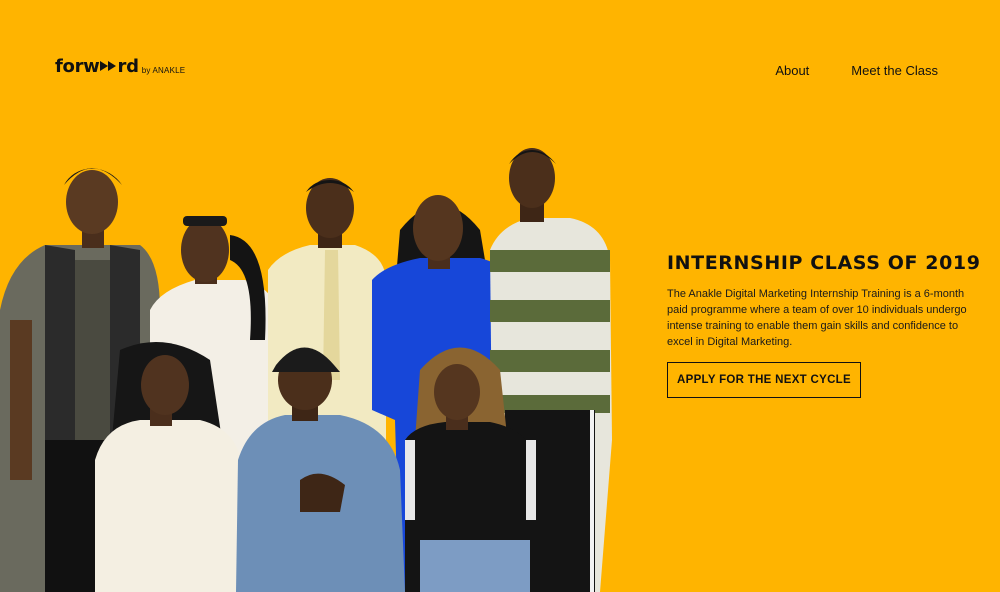  I want to click on fast-forward-icon, so click(108, 66).